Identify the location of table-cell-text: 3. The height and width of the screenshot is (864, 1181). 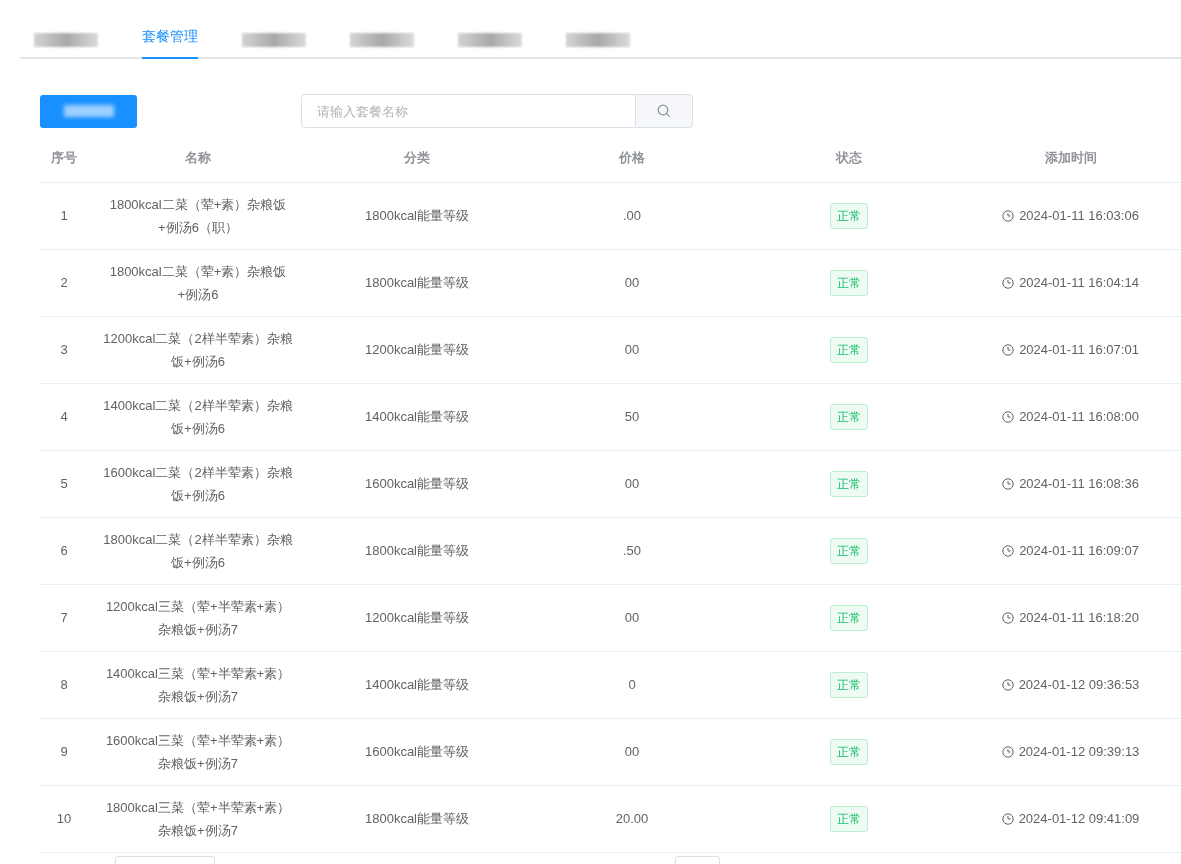
(64, 350).